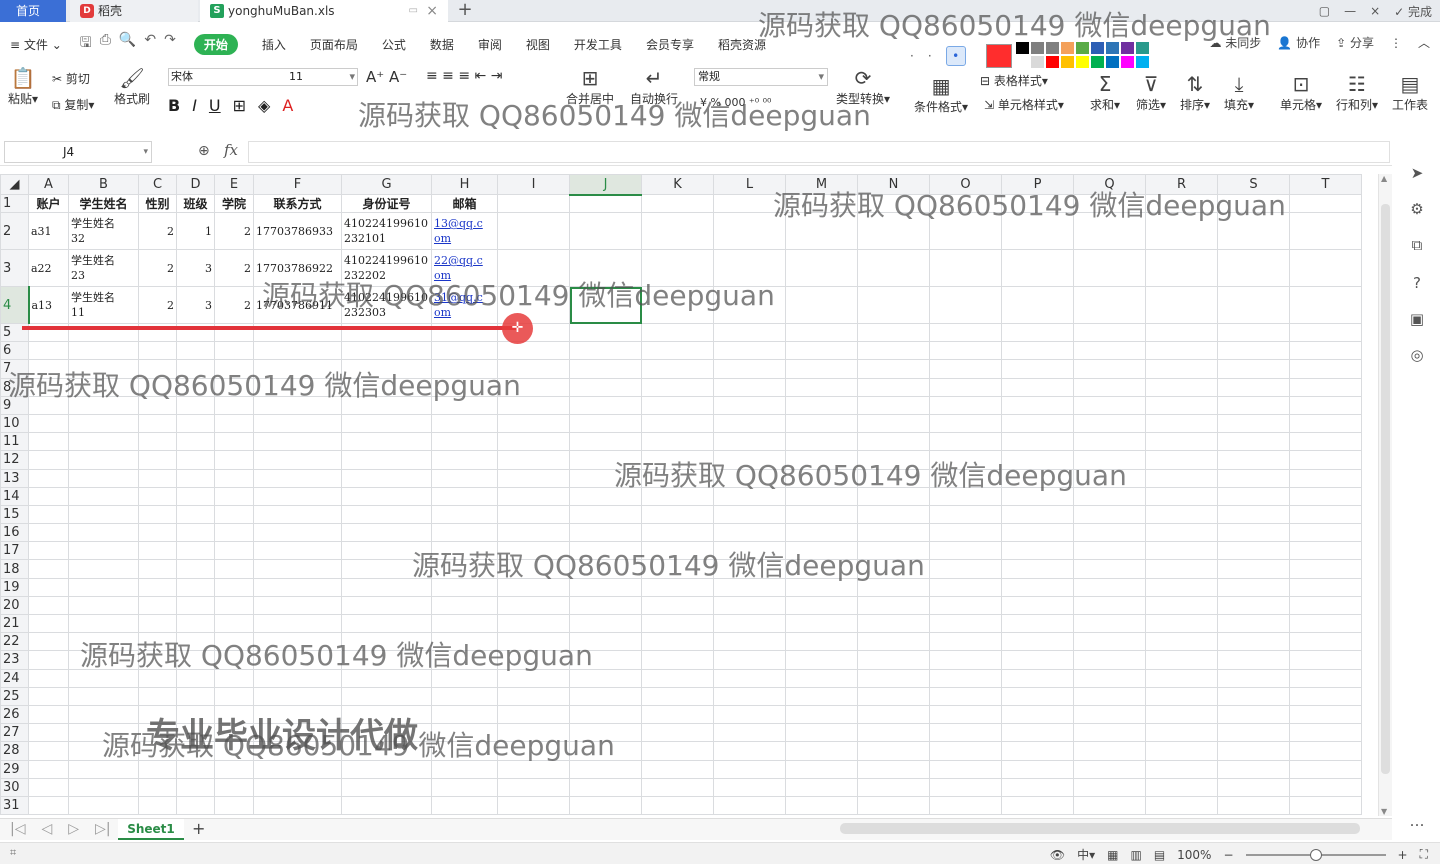  What do you see at coordinates (234, 184) in the screenshot?
I see `column-header-e: E` at bounding box center [234, 184].